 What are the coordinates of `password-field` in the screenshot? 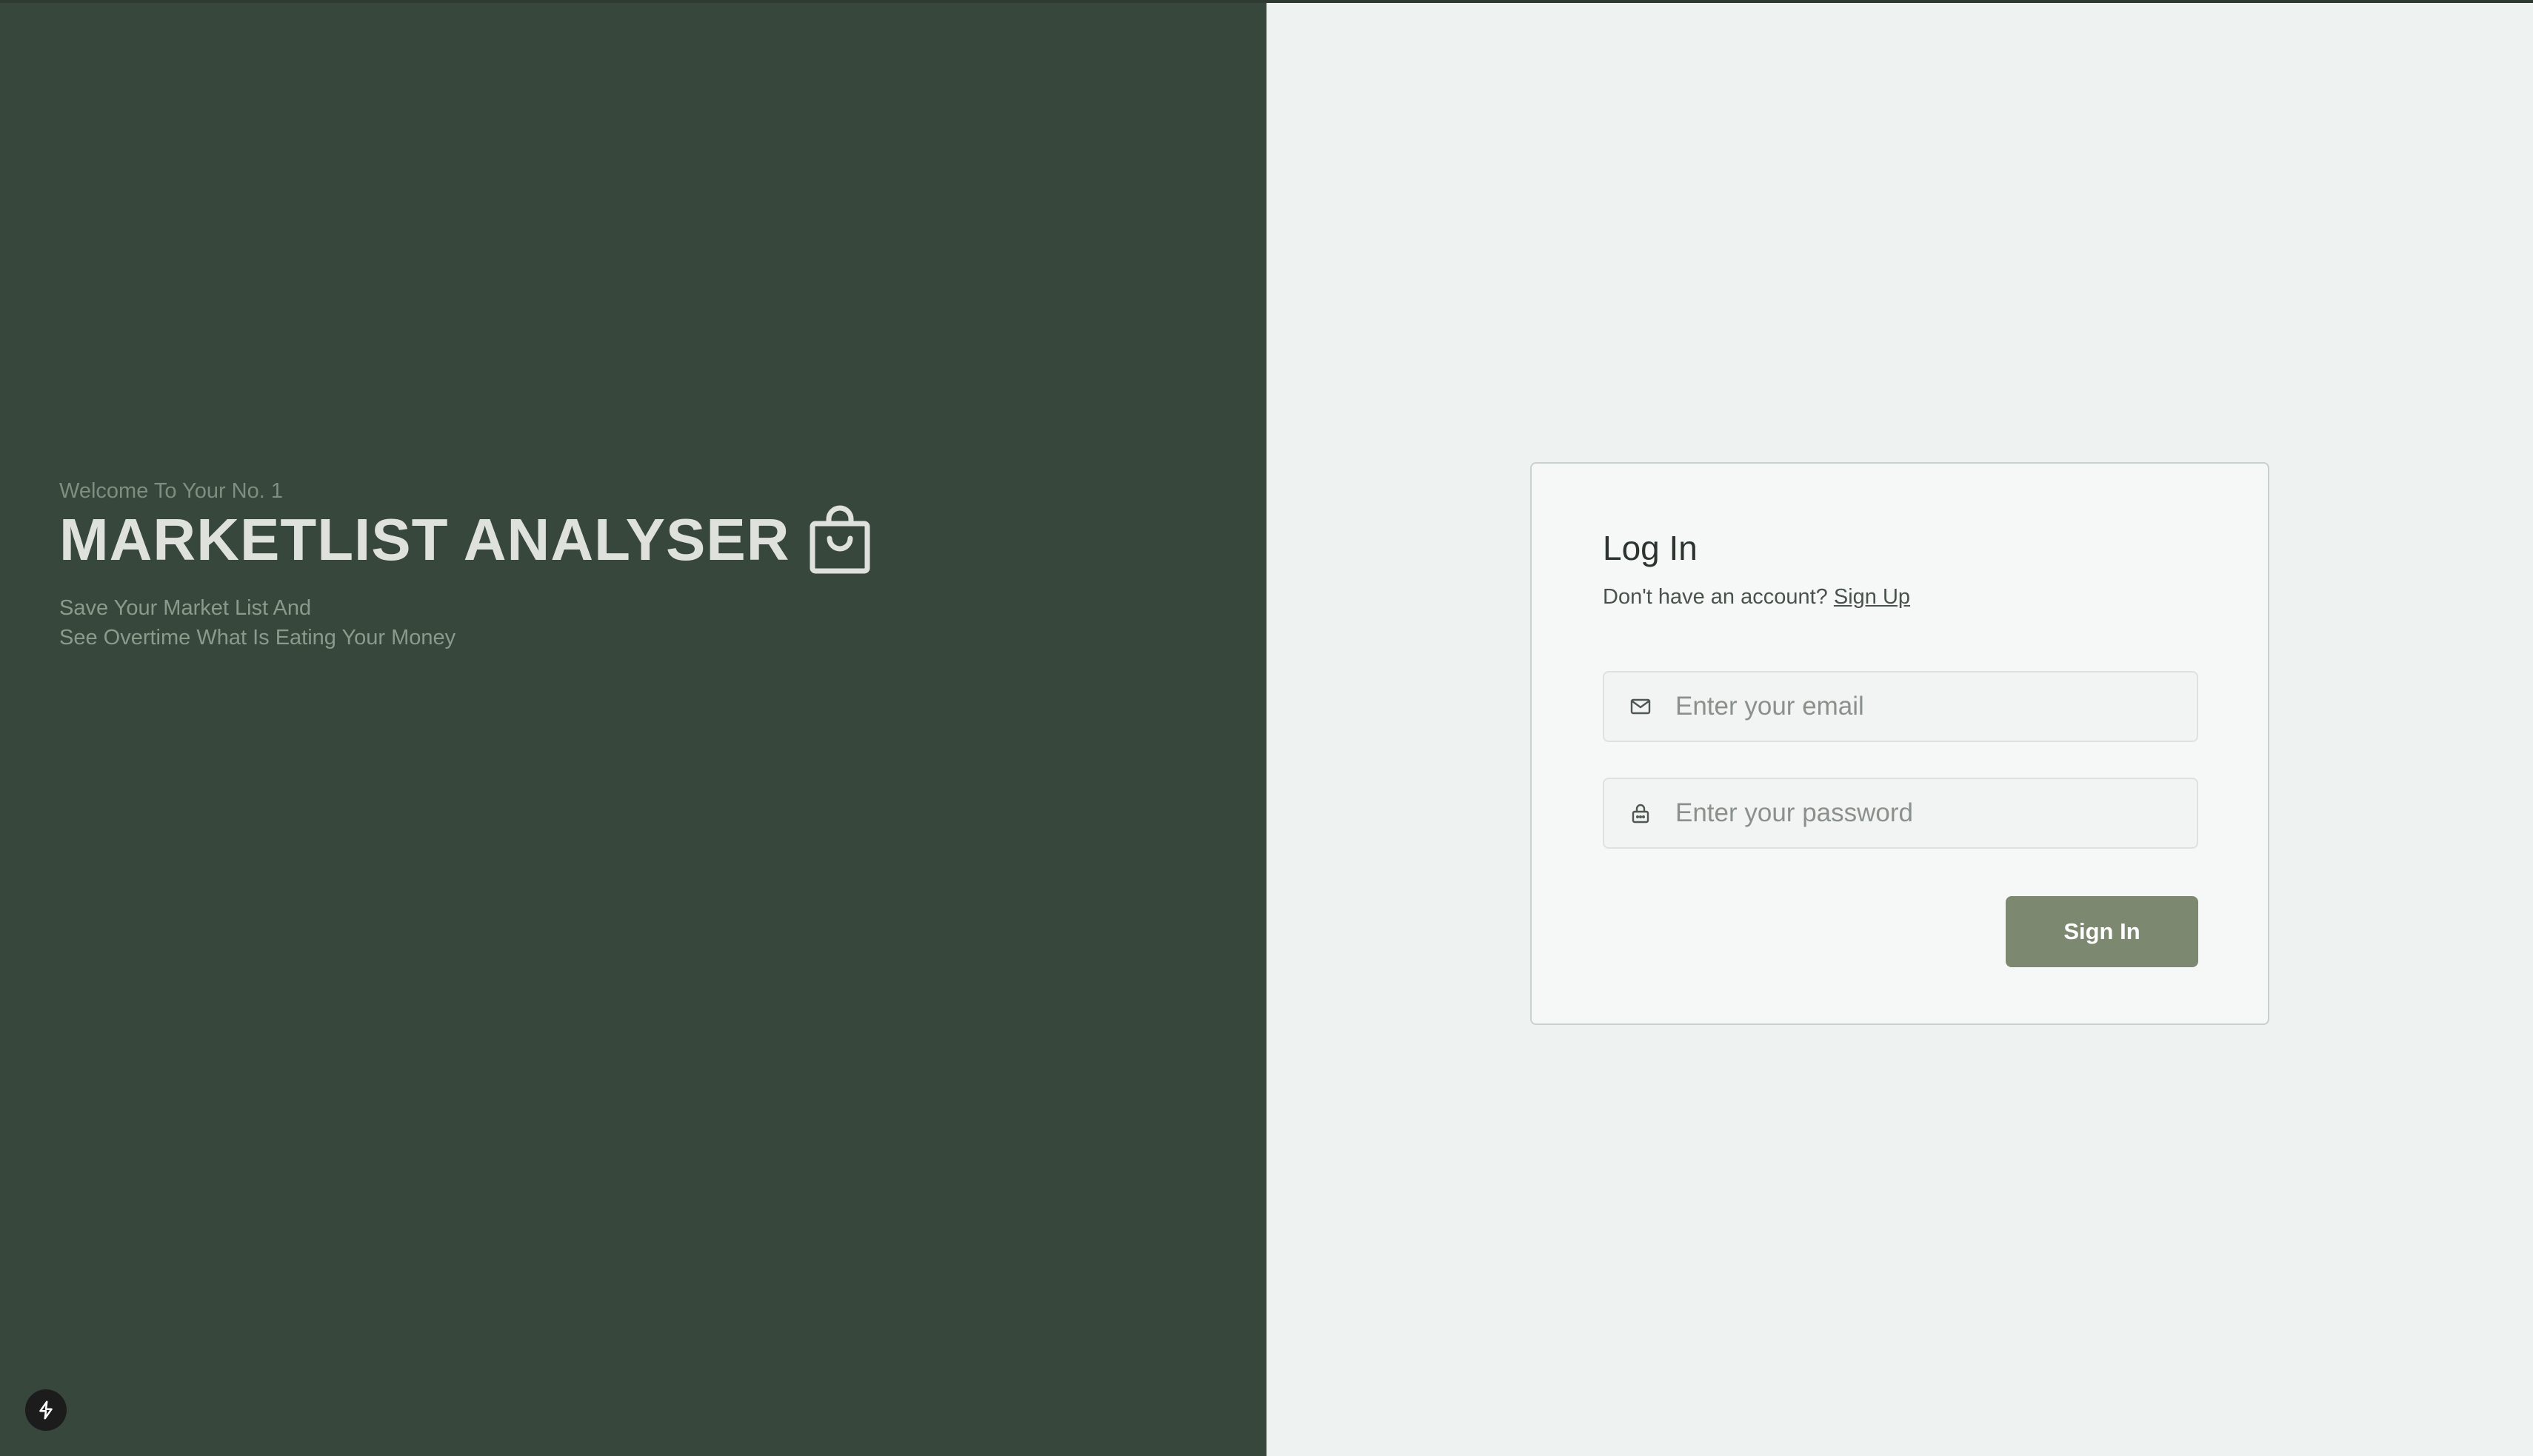 It's located at (1900, 813).